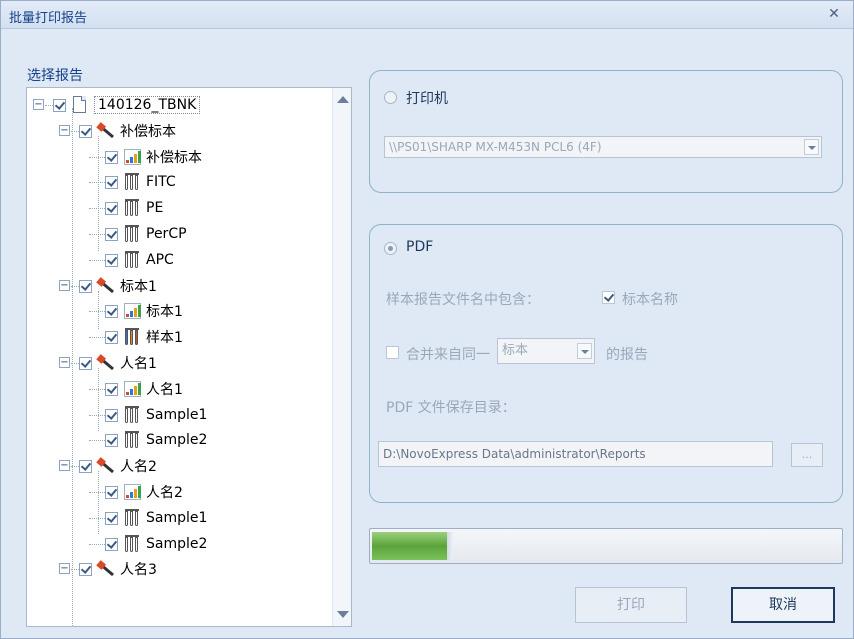  Describe the element at coordinates (148, 132) in the screenshot. I see `tree-item-label: 补偿标本` at that location.